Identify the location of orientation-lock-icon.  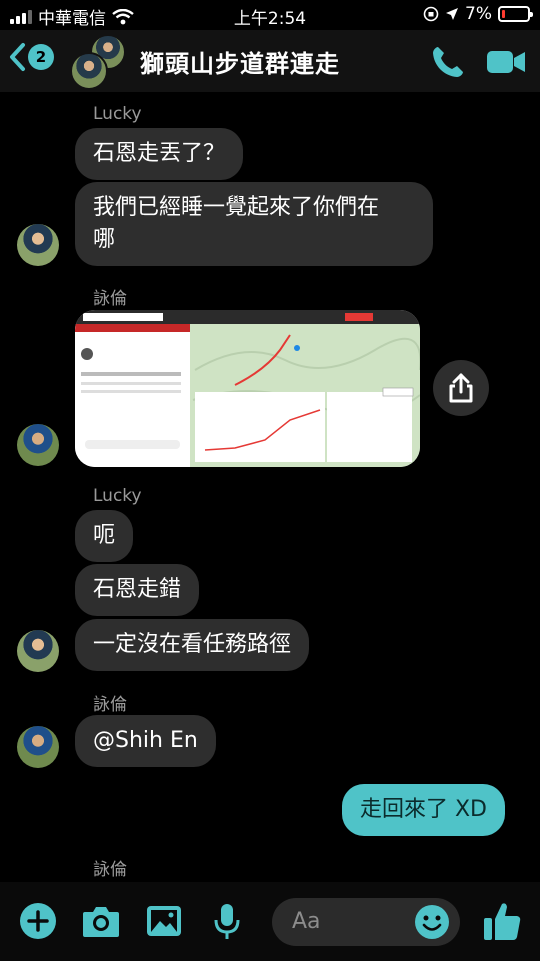
(431, 14).